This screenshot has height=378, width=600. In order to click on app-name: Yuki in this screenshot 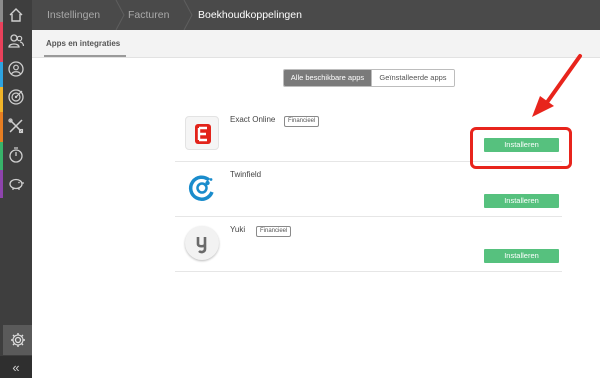, I will do `click(238, 229)`.